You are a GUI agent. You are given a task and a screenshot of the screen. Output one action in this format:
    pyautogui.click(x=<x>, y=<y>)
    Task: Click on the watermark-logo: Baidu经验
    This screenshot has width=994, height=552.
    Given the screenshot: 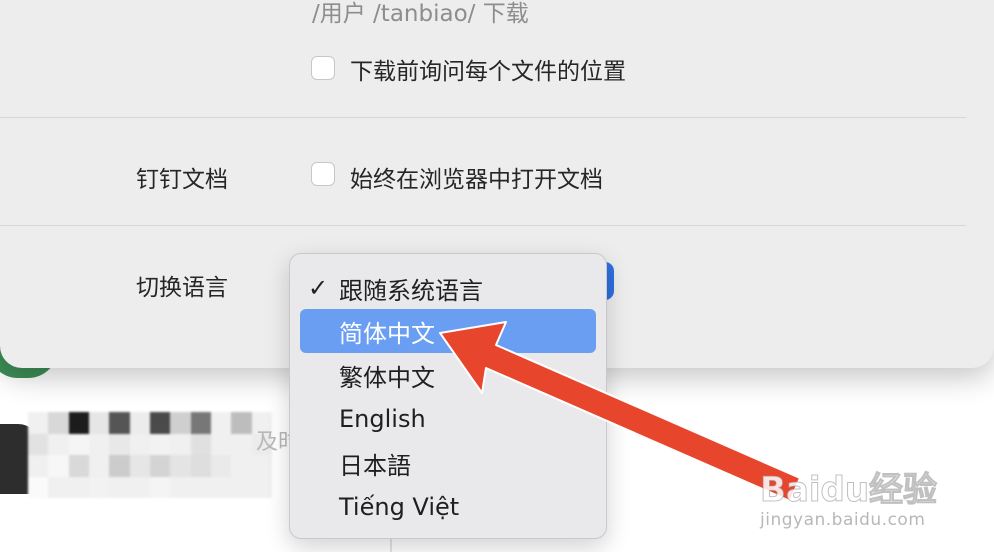 What is the action you would take?
    pyautogui.click(x=848, y=490)
    